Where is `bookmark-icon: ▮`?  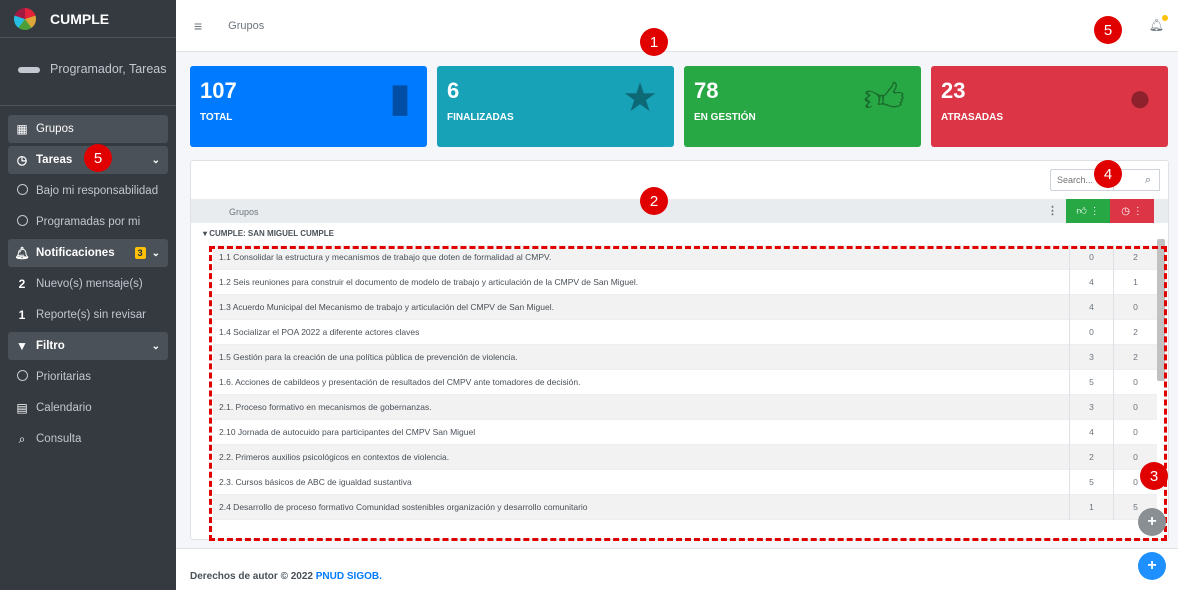
bookmark-icon: ▮ is located at coordinates (399, 98).